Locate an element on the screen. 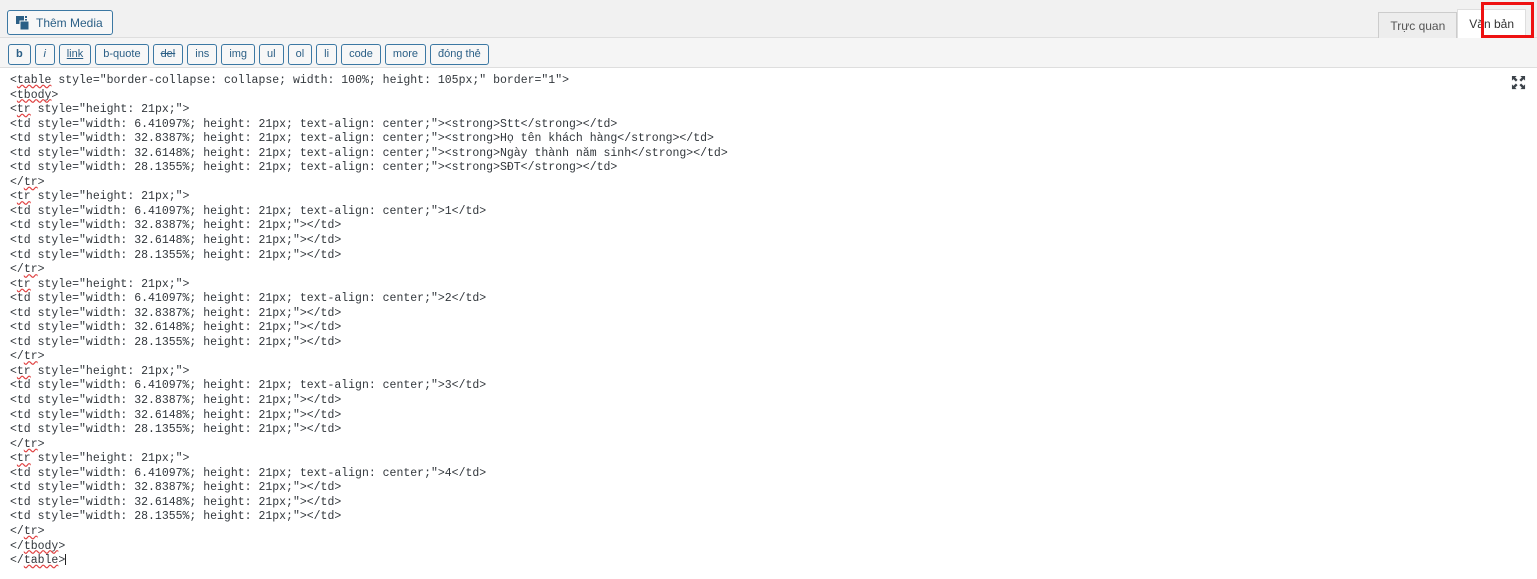  tab-text: Văn bản is located at coordinates (1491, 23).